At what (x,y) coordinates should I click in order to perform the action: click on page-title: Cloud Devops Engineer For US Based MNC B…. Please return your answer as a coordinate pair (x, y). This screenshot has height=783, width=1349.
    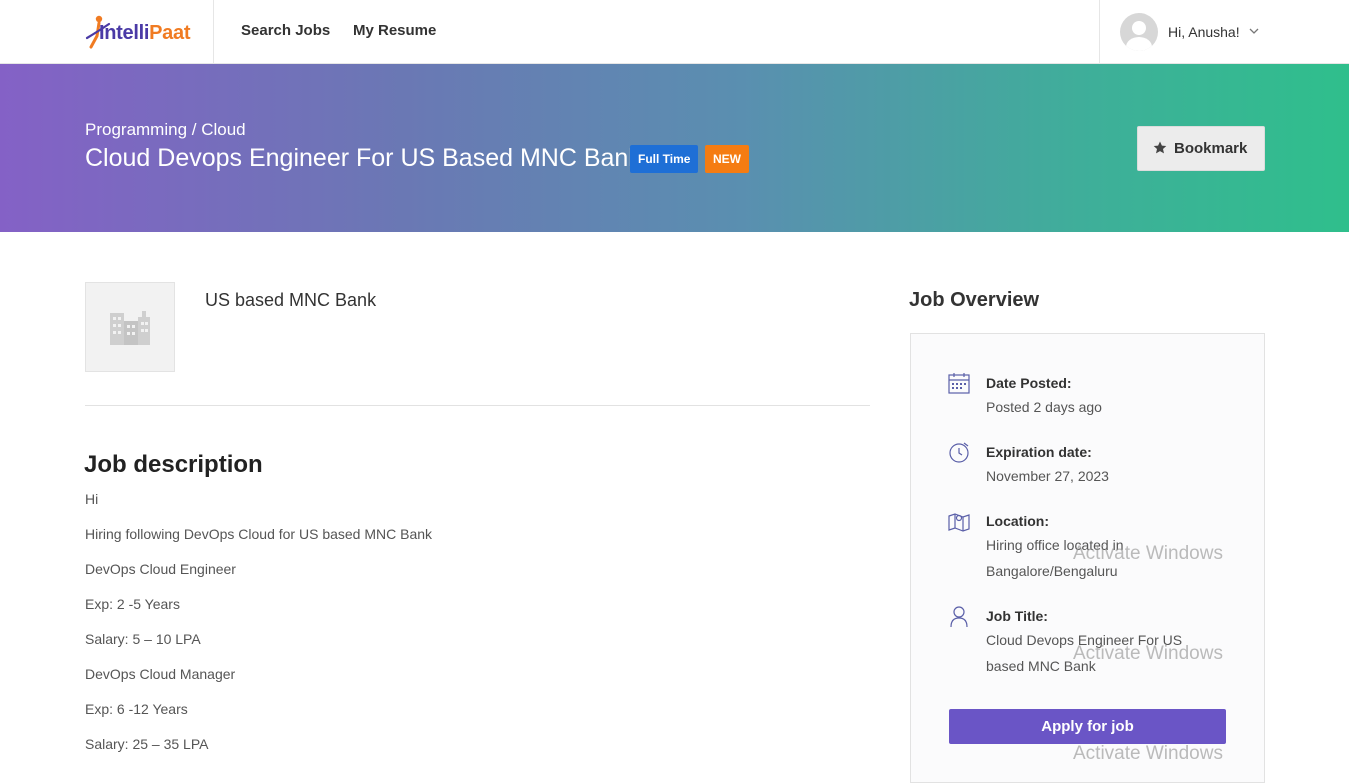
    Looking at the image, I should click on (363, 158).